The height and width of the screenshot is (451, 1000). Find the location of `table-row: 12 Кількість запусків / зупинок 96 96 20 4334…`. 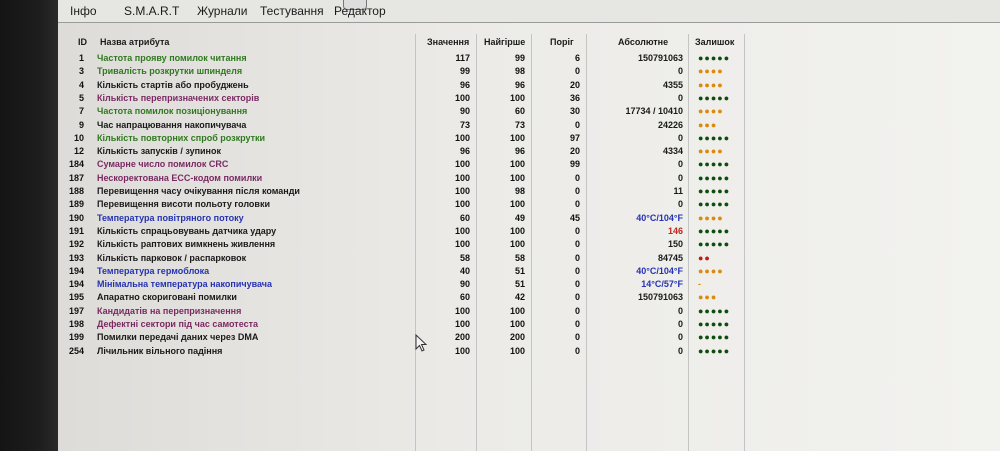

table-row: 12 Кількість запусків / зупинок 96 96 20 4334… is located at coordinates (438, 151).